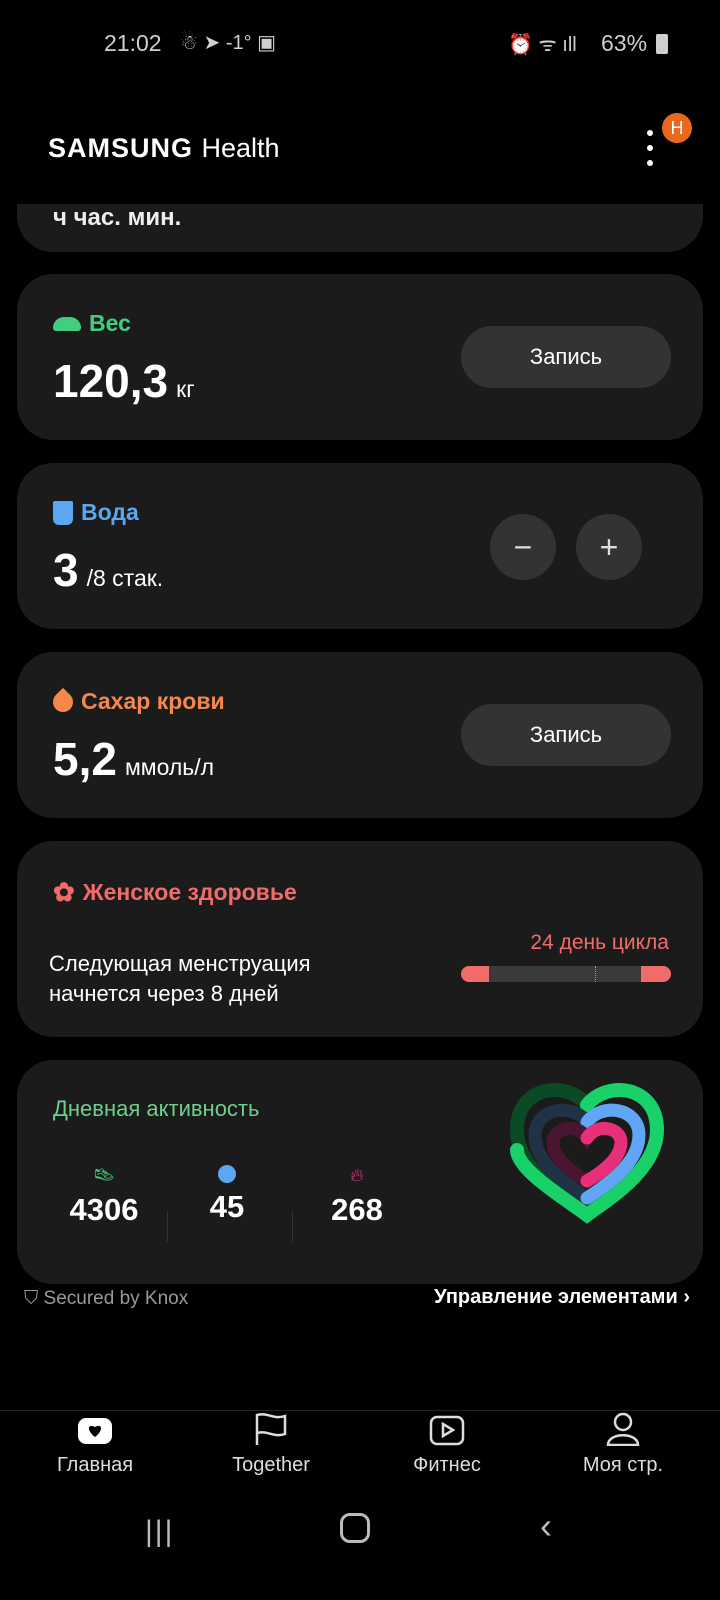 This screenshot has height=1600, width=720. What do you see at coordinates (662, 44) in the screenshot?
I see `battery-icon` at bounding box center [662, 44].